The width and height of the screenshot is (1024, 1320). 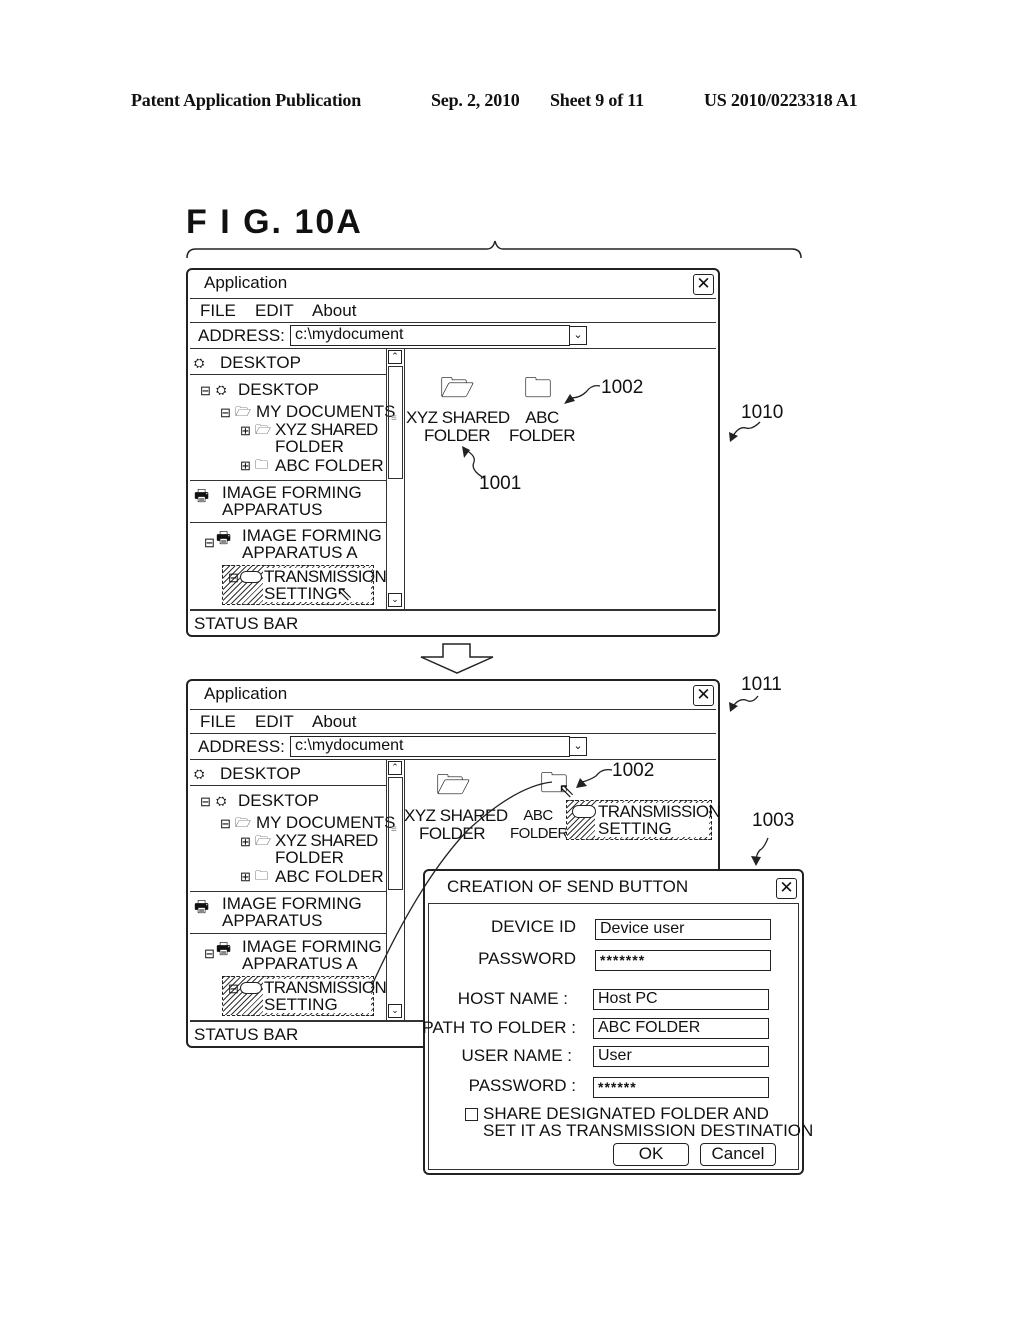 What do you see at coordinates (773, 820) in the screenshot?
I see `ref-1003: 1003` at bounding box center [773, 820].